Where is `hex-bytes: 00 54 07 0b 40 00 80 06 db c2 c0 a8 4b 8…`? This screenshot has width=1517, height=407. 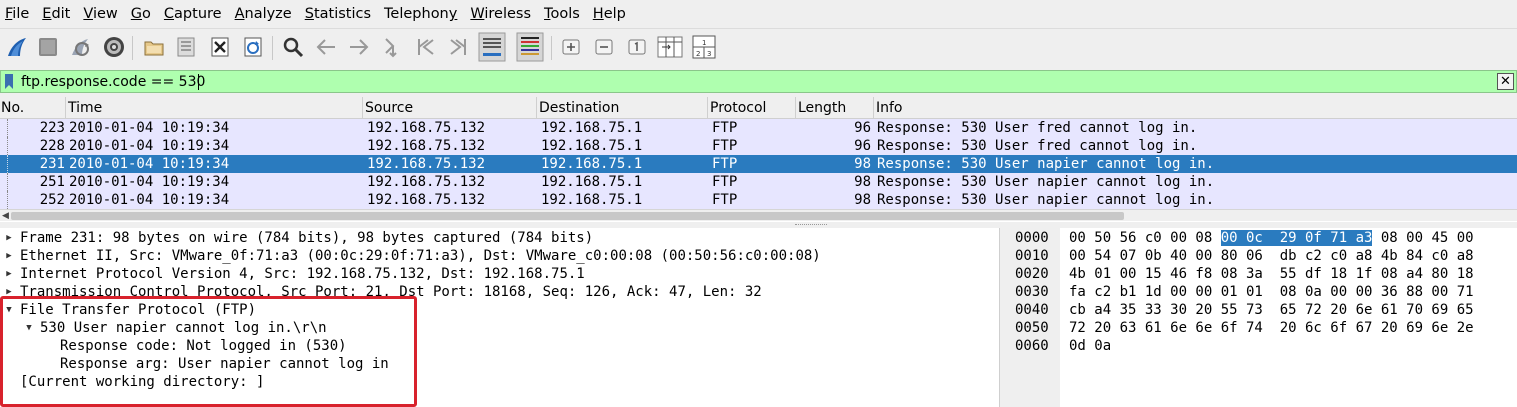 hex-bytes: 00 54 07 0b 40 00 80 06 db c2 c0 a8 4b 8… is located at coordinates (1271, 256).